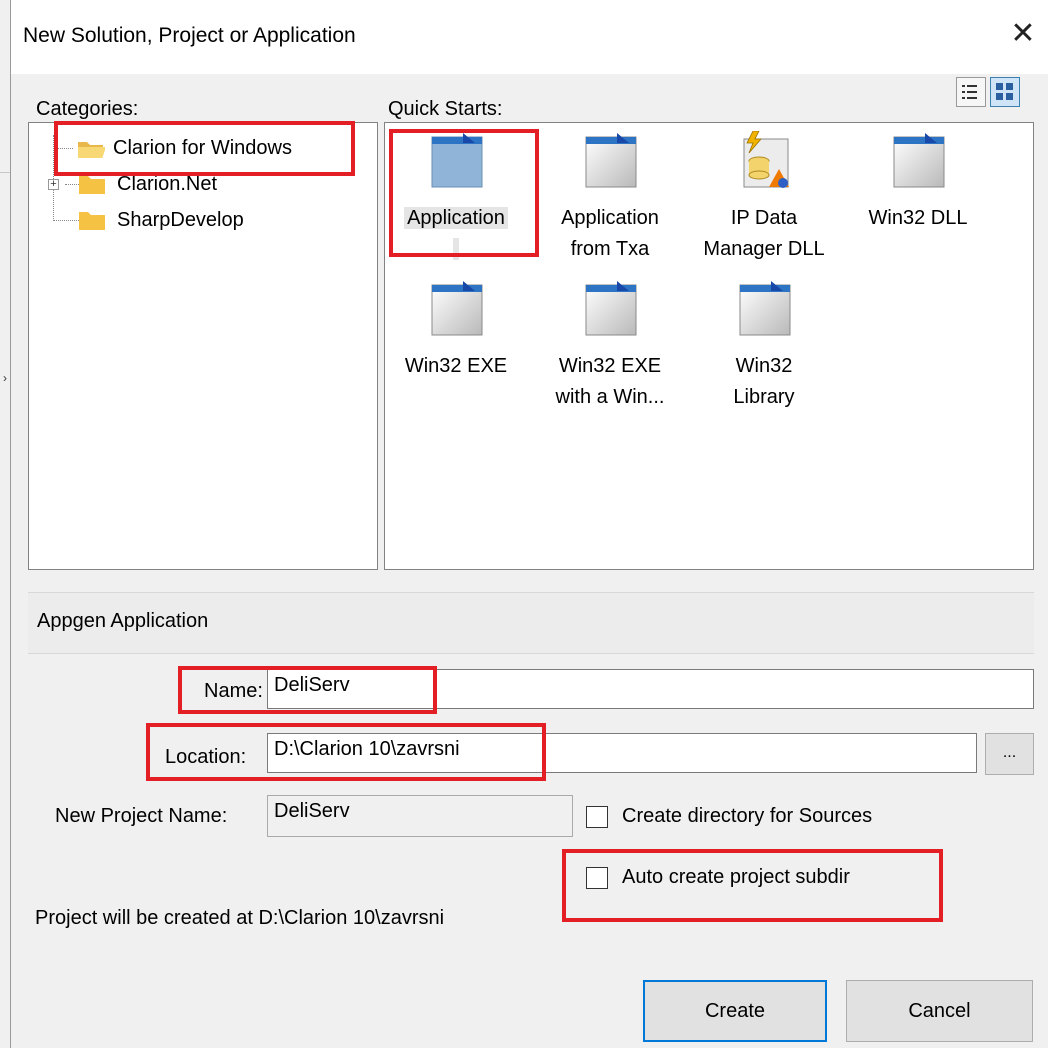 The width and height of the screenshot is (1048, 1048). I want to click on list-view-icon, so click(969, 92).